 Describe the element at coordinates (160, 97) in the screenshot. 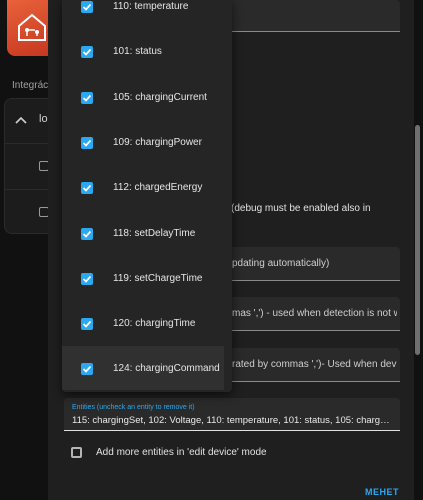

I see `list-item-label: 105: chargingCurrent` at that location.